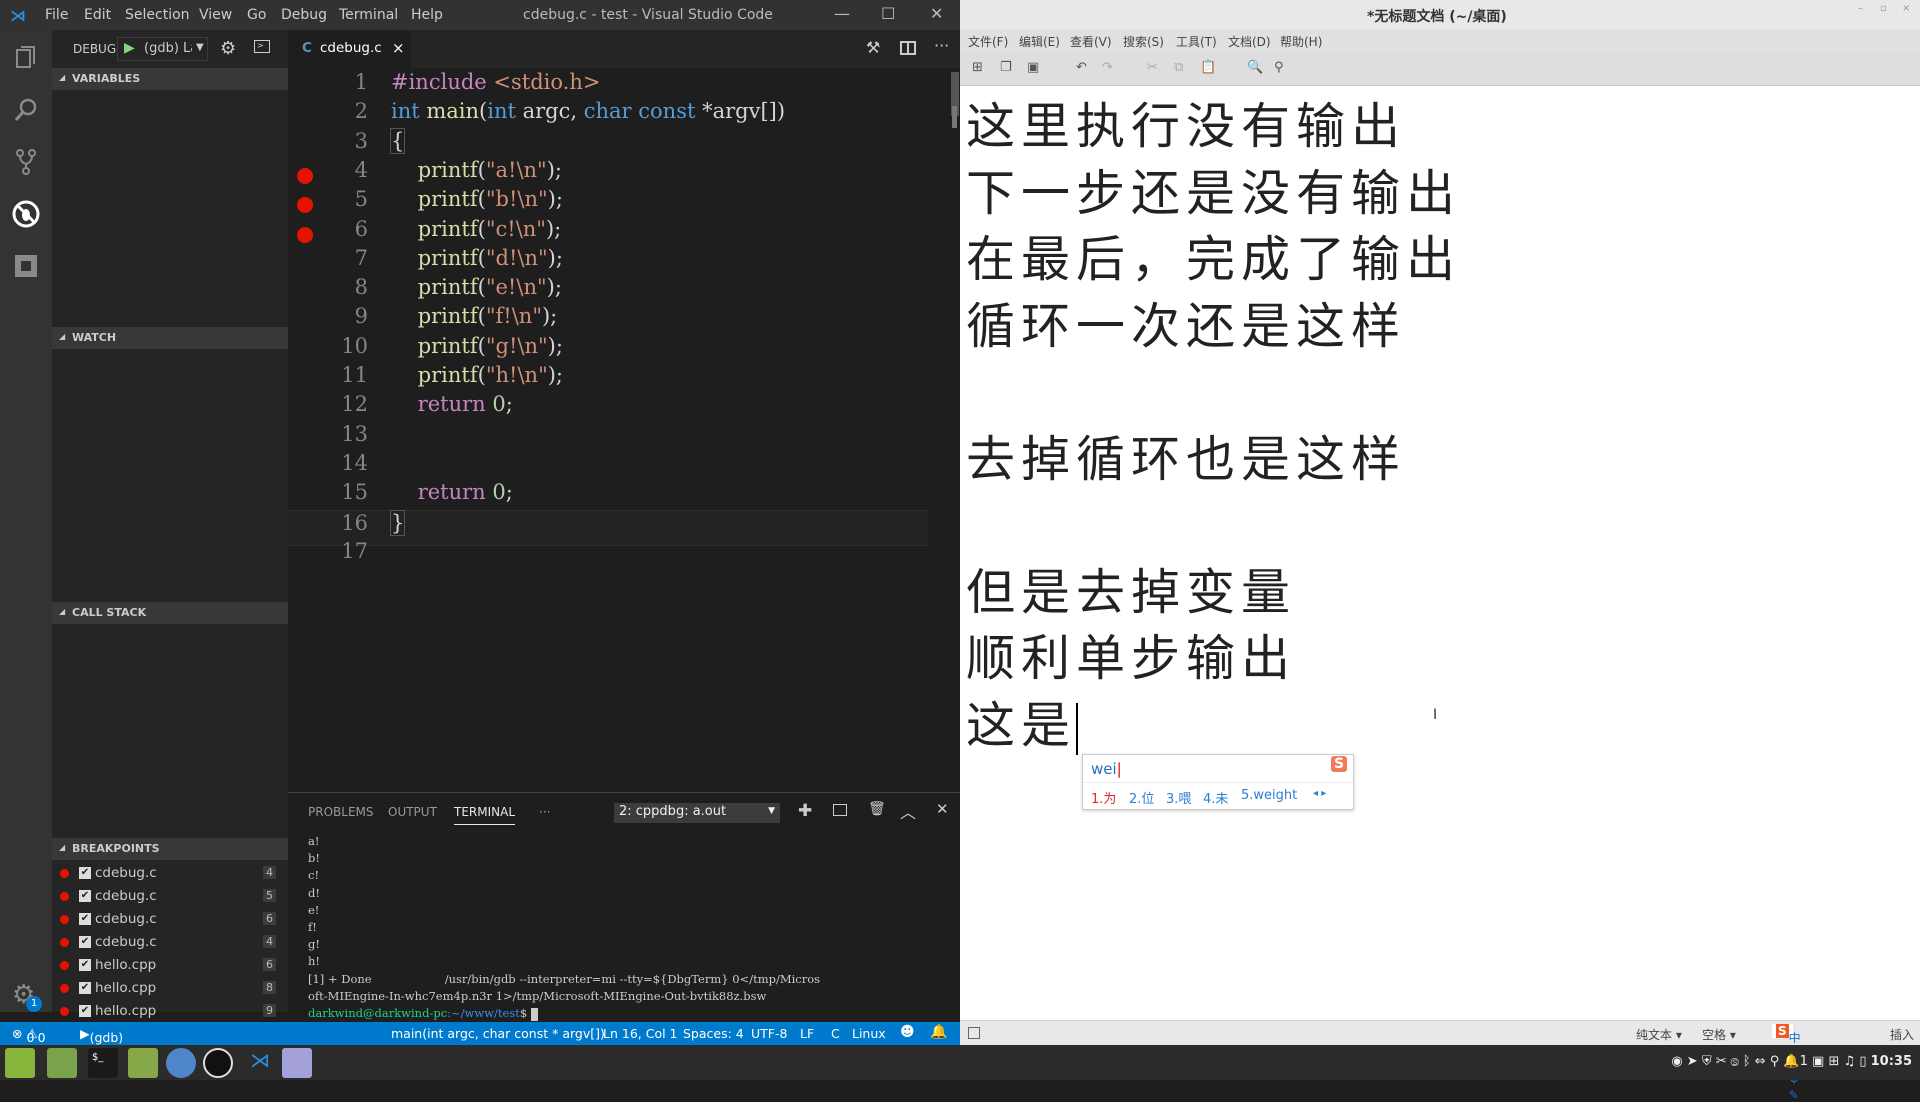 This screenshot has height=1102, width=1920. What do you see at coordinates (936, 13) in the screenshot?
I see `close-icon: ✕` at bounding box center [936, 13].